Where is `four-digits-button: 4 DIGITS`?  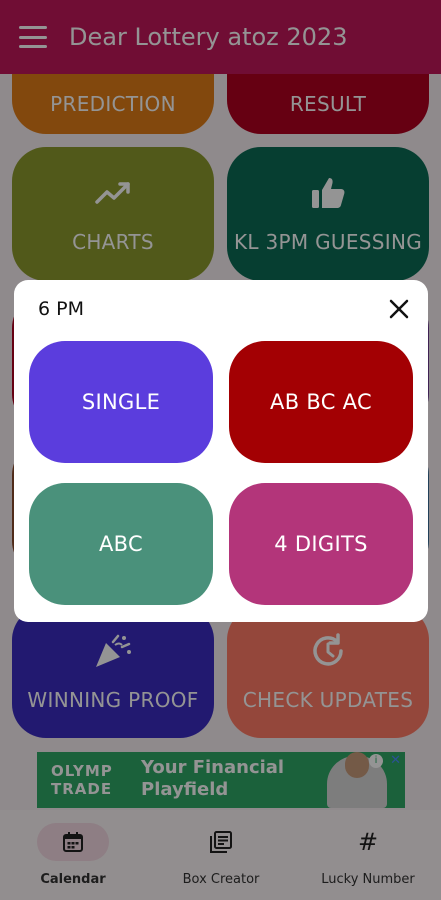
four-digits-button: 4 DIGITS is located at coordinates (321, 544).